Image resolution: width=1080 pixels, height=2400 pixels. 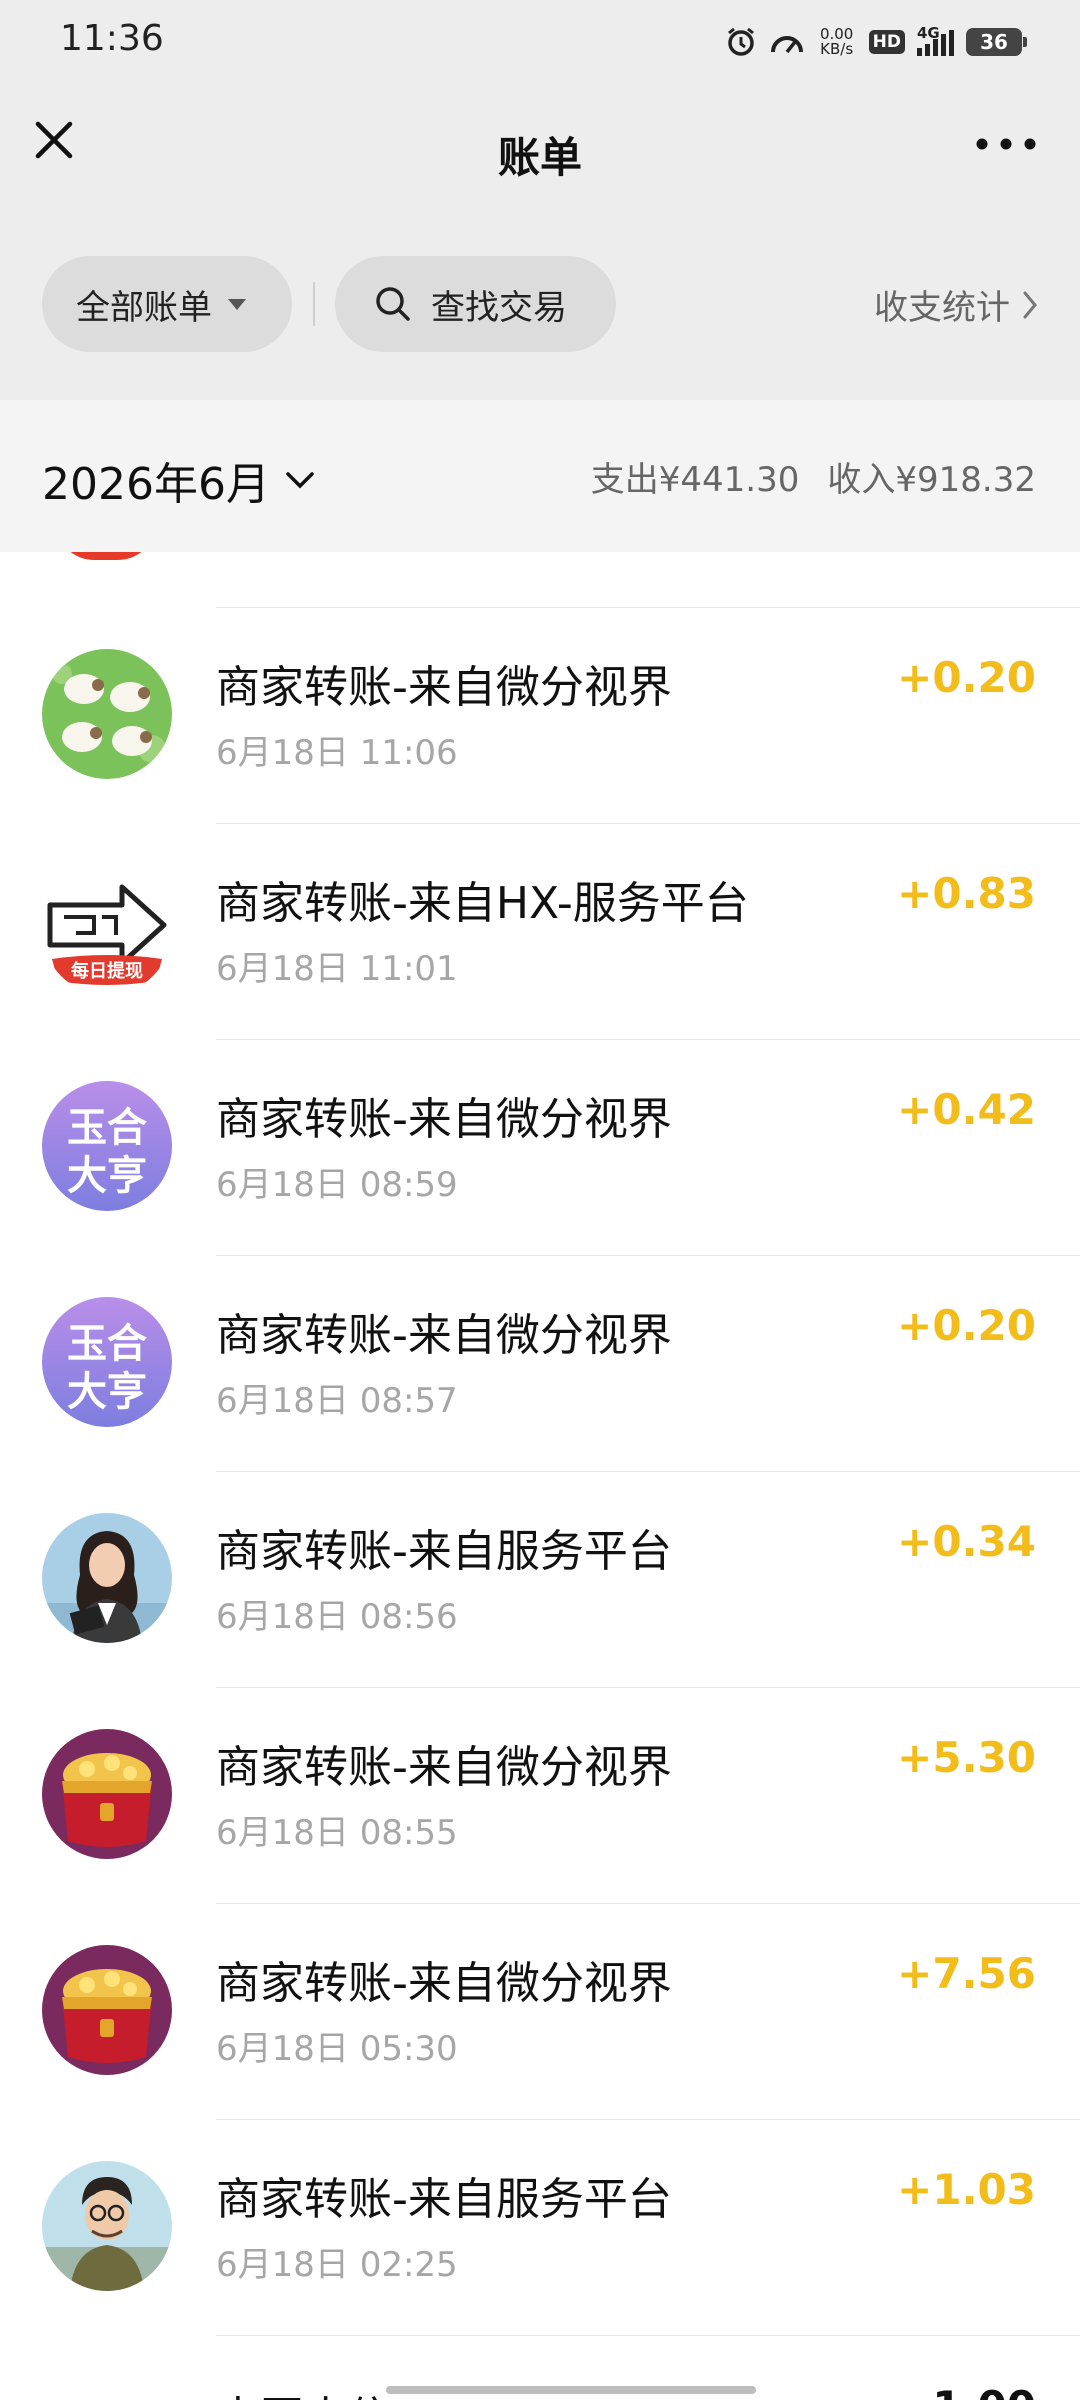 What do you see at coordinates (540, 1147) in the screenshot?
I see `transaction-row: 玉合 大亨 商家转账-来自微分视界 6月18日 08:59 +0.42` at bounding box center [540, 1147].